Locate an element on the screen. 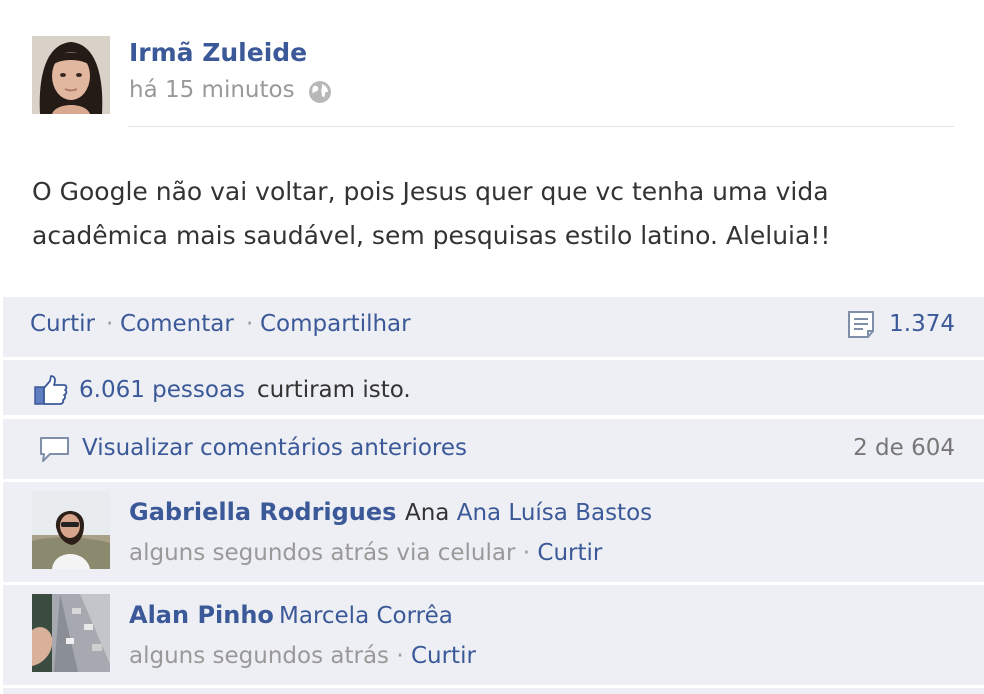  like-link: Curtir is located at coordinates (62, 324).